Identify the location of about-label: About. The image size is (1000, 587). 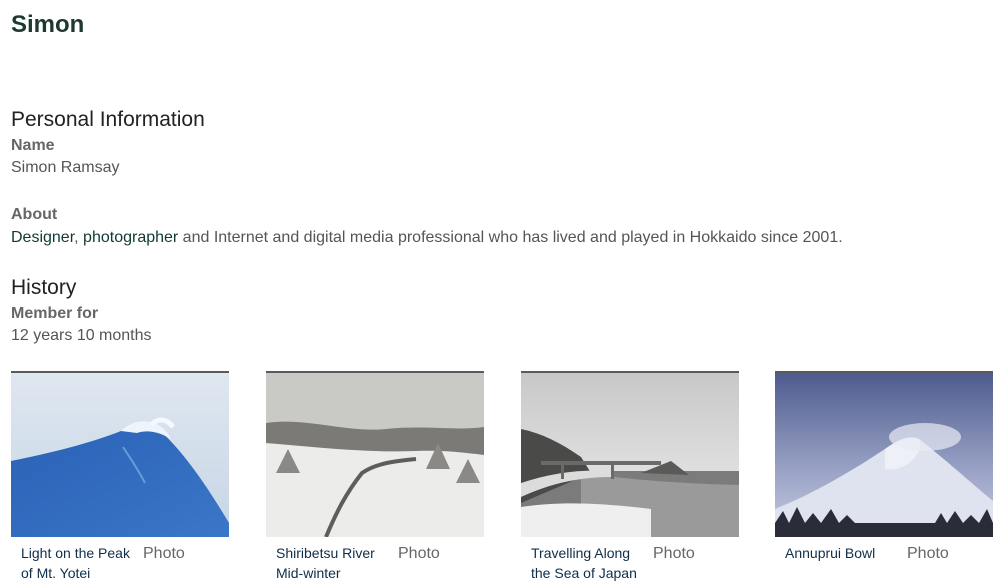
(34, 214).